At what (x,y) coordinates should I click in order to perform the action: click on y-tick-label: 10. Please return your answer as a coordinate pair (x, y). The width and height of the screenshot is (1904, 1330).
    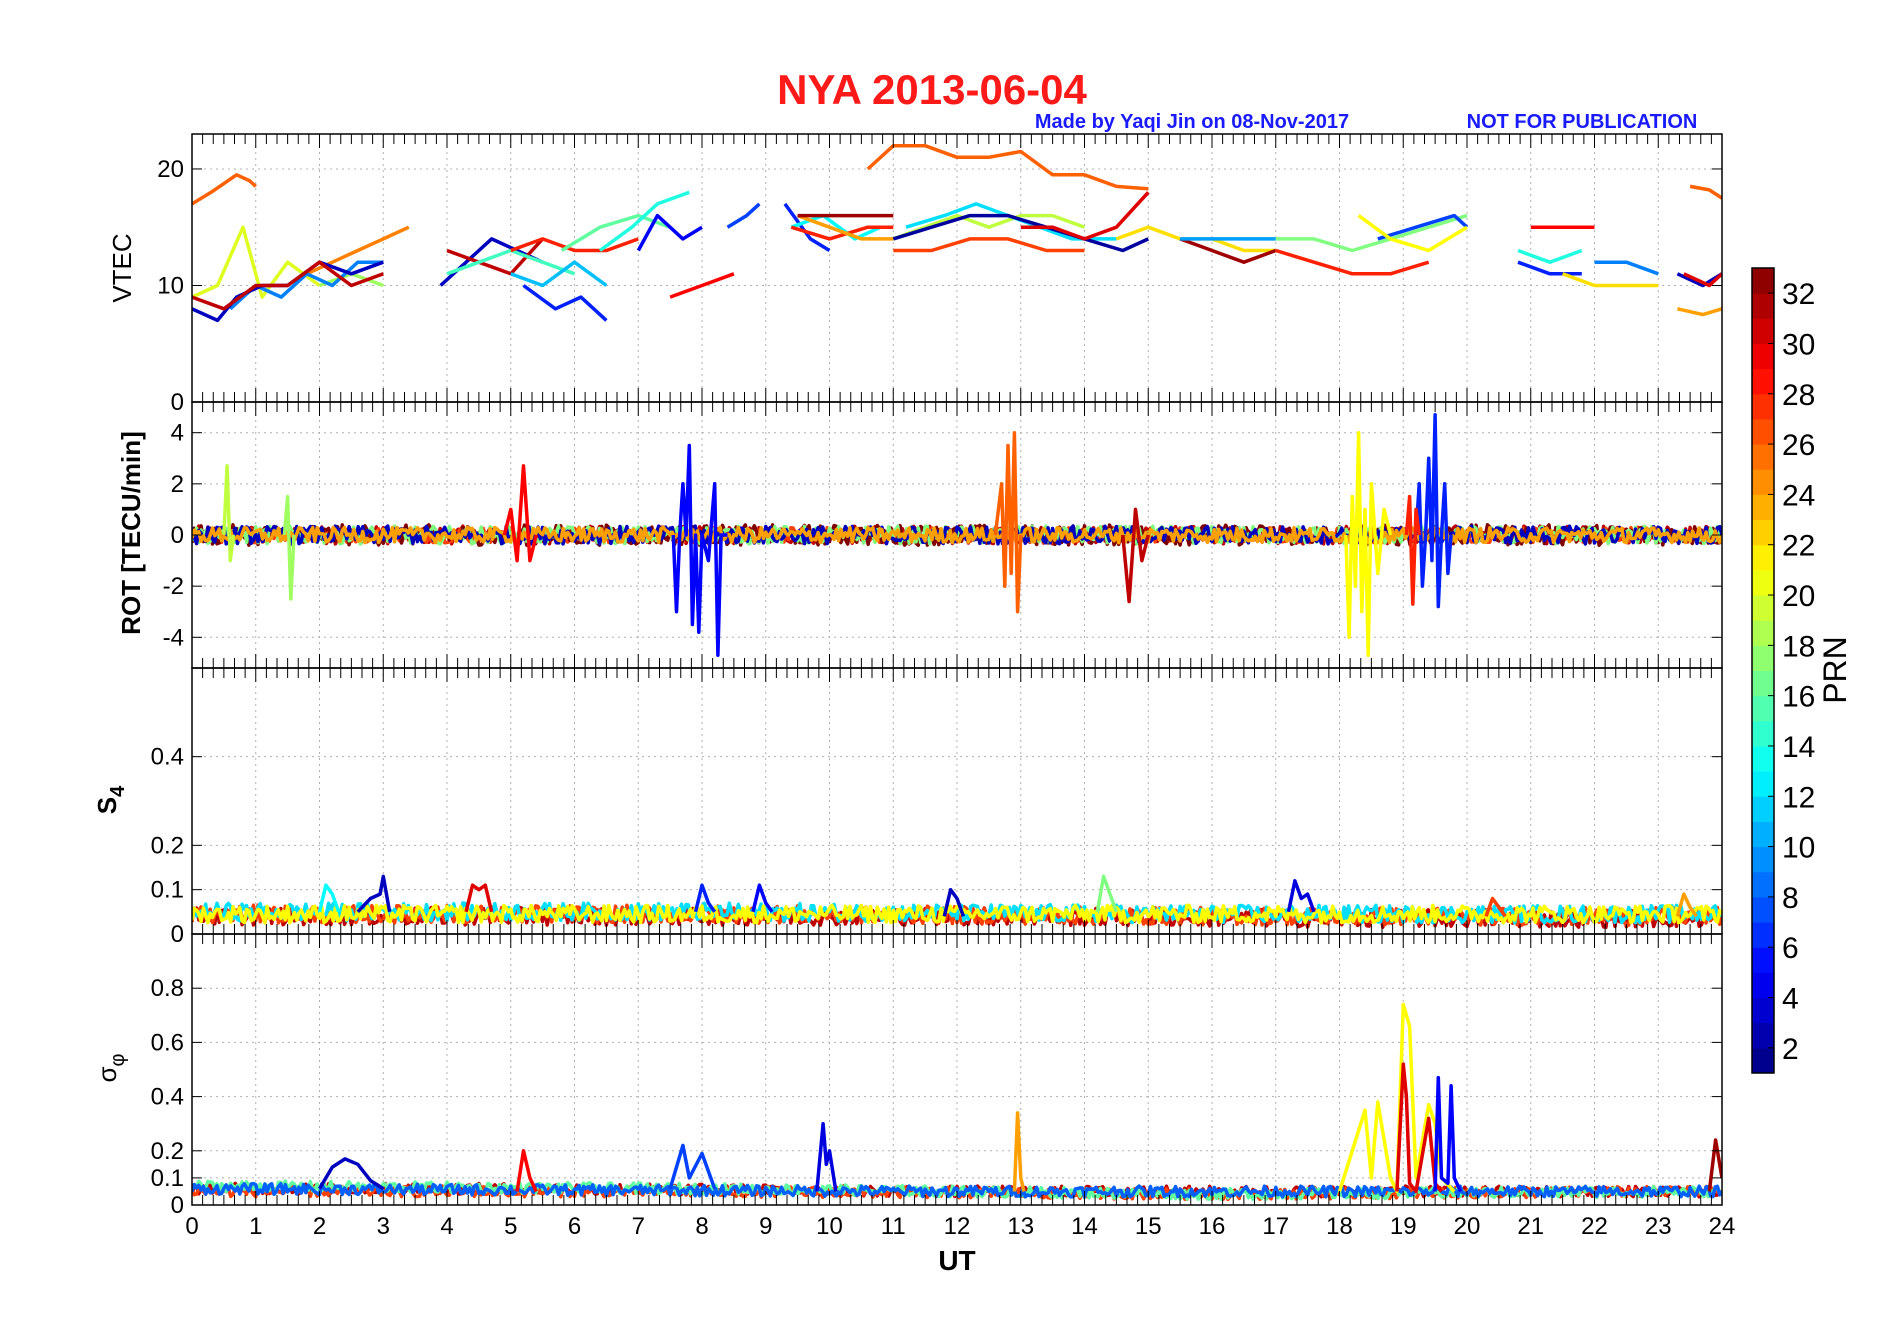
    Looking at the image, I should click on (170, 285).